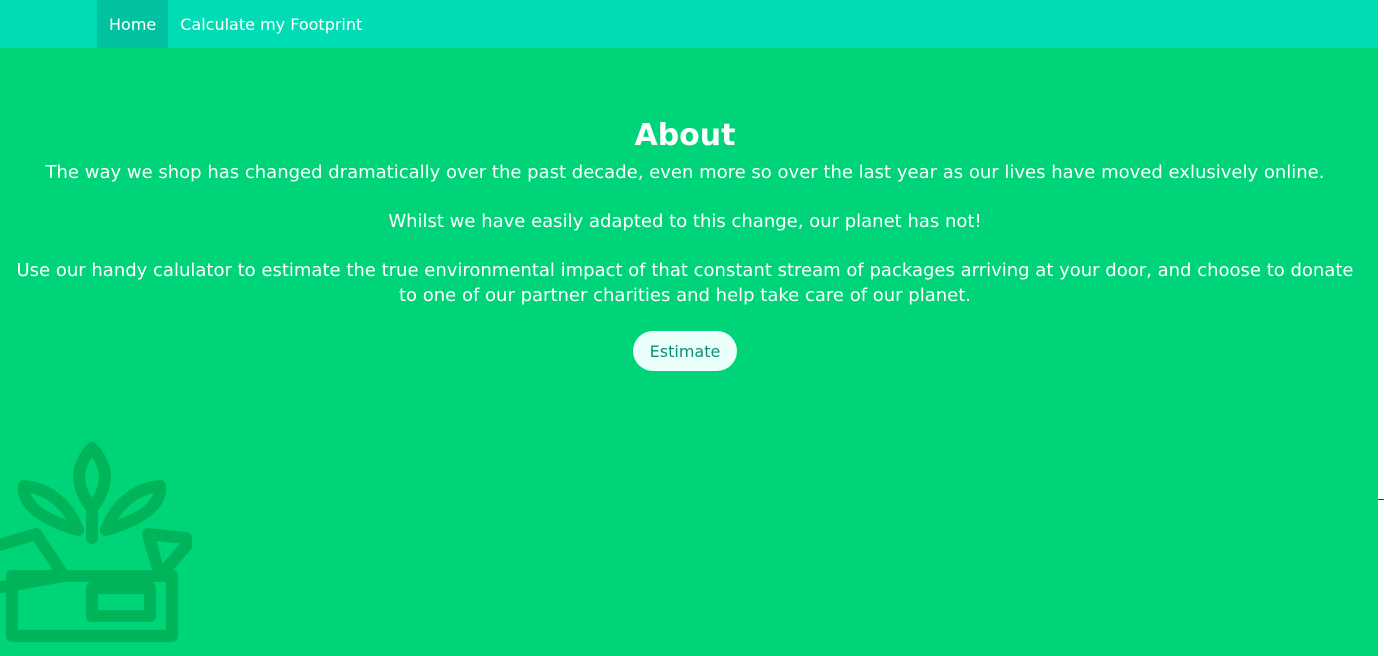  I want to click on top-navbar: Home Calculate my Footprint, so click(689, 24).